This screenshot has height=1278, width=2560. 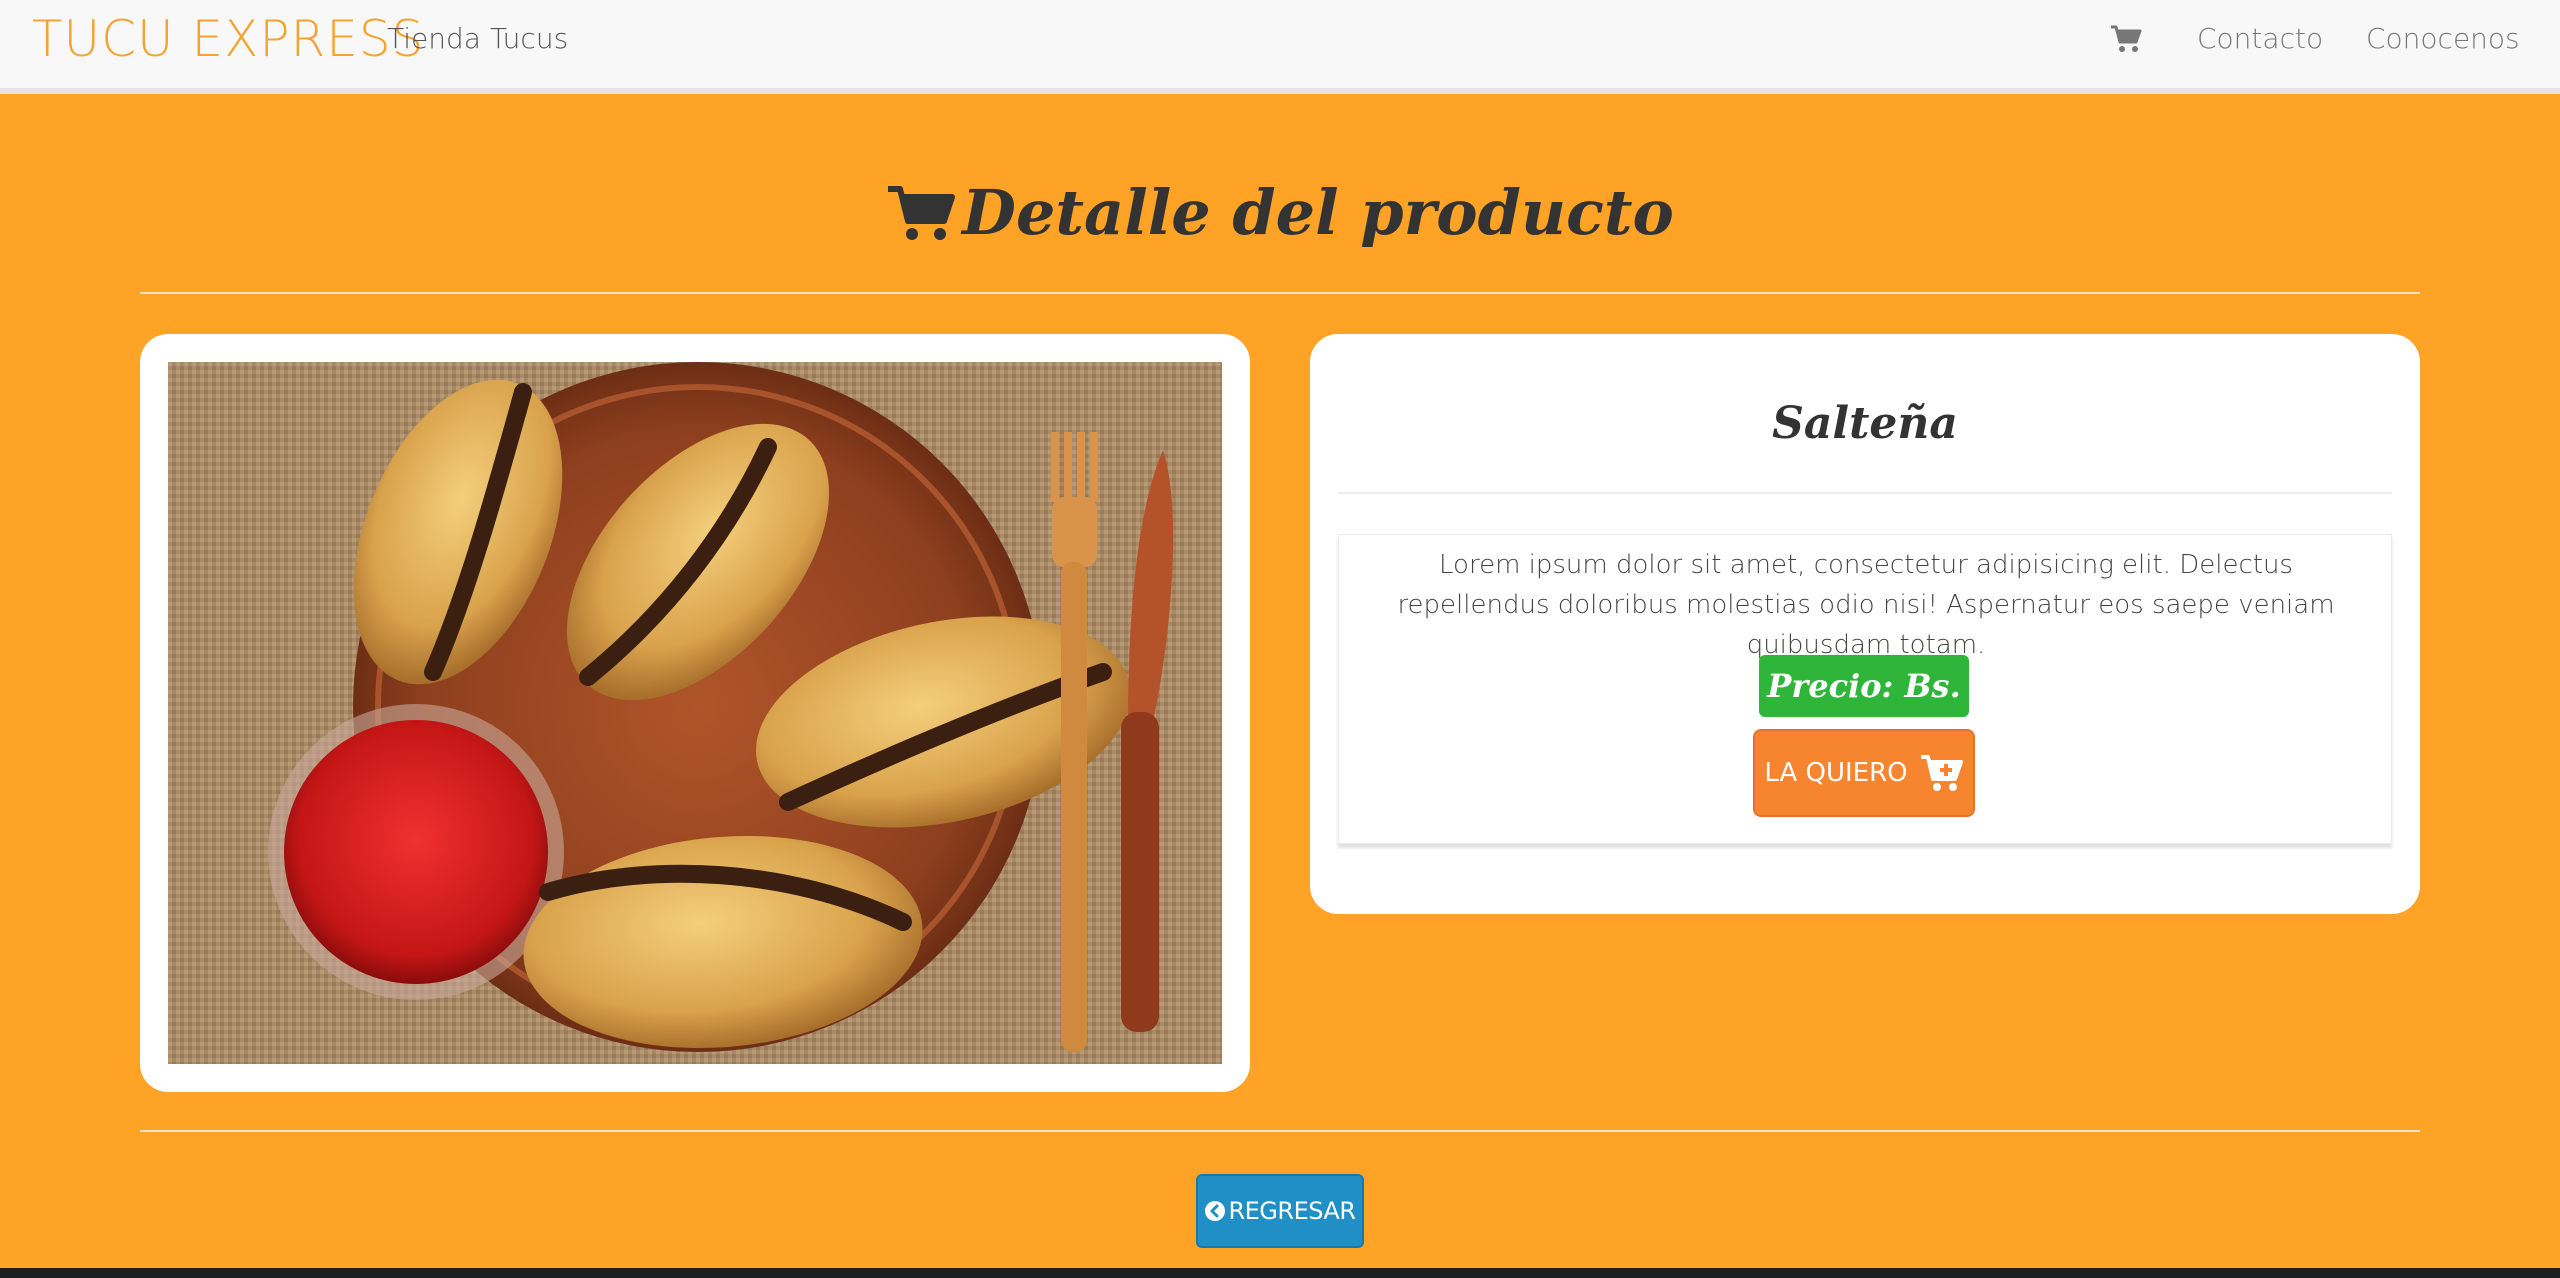 What do you see at coordinates (1865, 423) in the screenshot?
I see `product-name: Salteña` at bounding box center [1865, 423].